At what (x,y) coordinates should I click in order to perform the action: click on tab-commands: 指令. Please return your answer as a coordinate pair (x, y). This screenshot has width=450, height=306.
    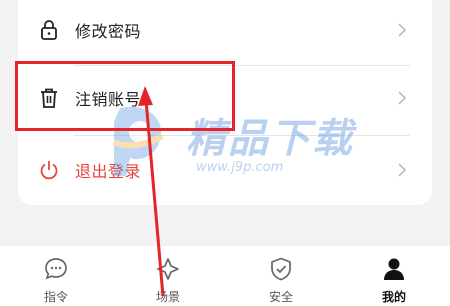
    Looking at the image, I should click on (56, 276).